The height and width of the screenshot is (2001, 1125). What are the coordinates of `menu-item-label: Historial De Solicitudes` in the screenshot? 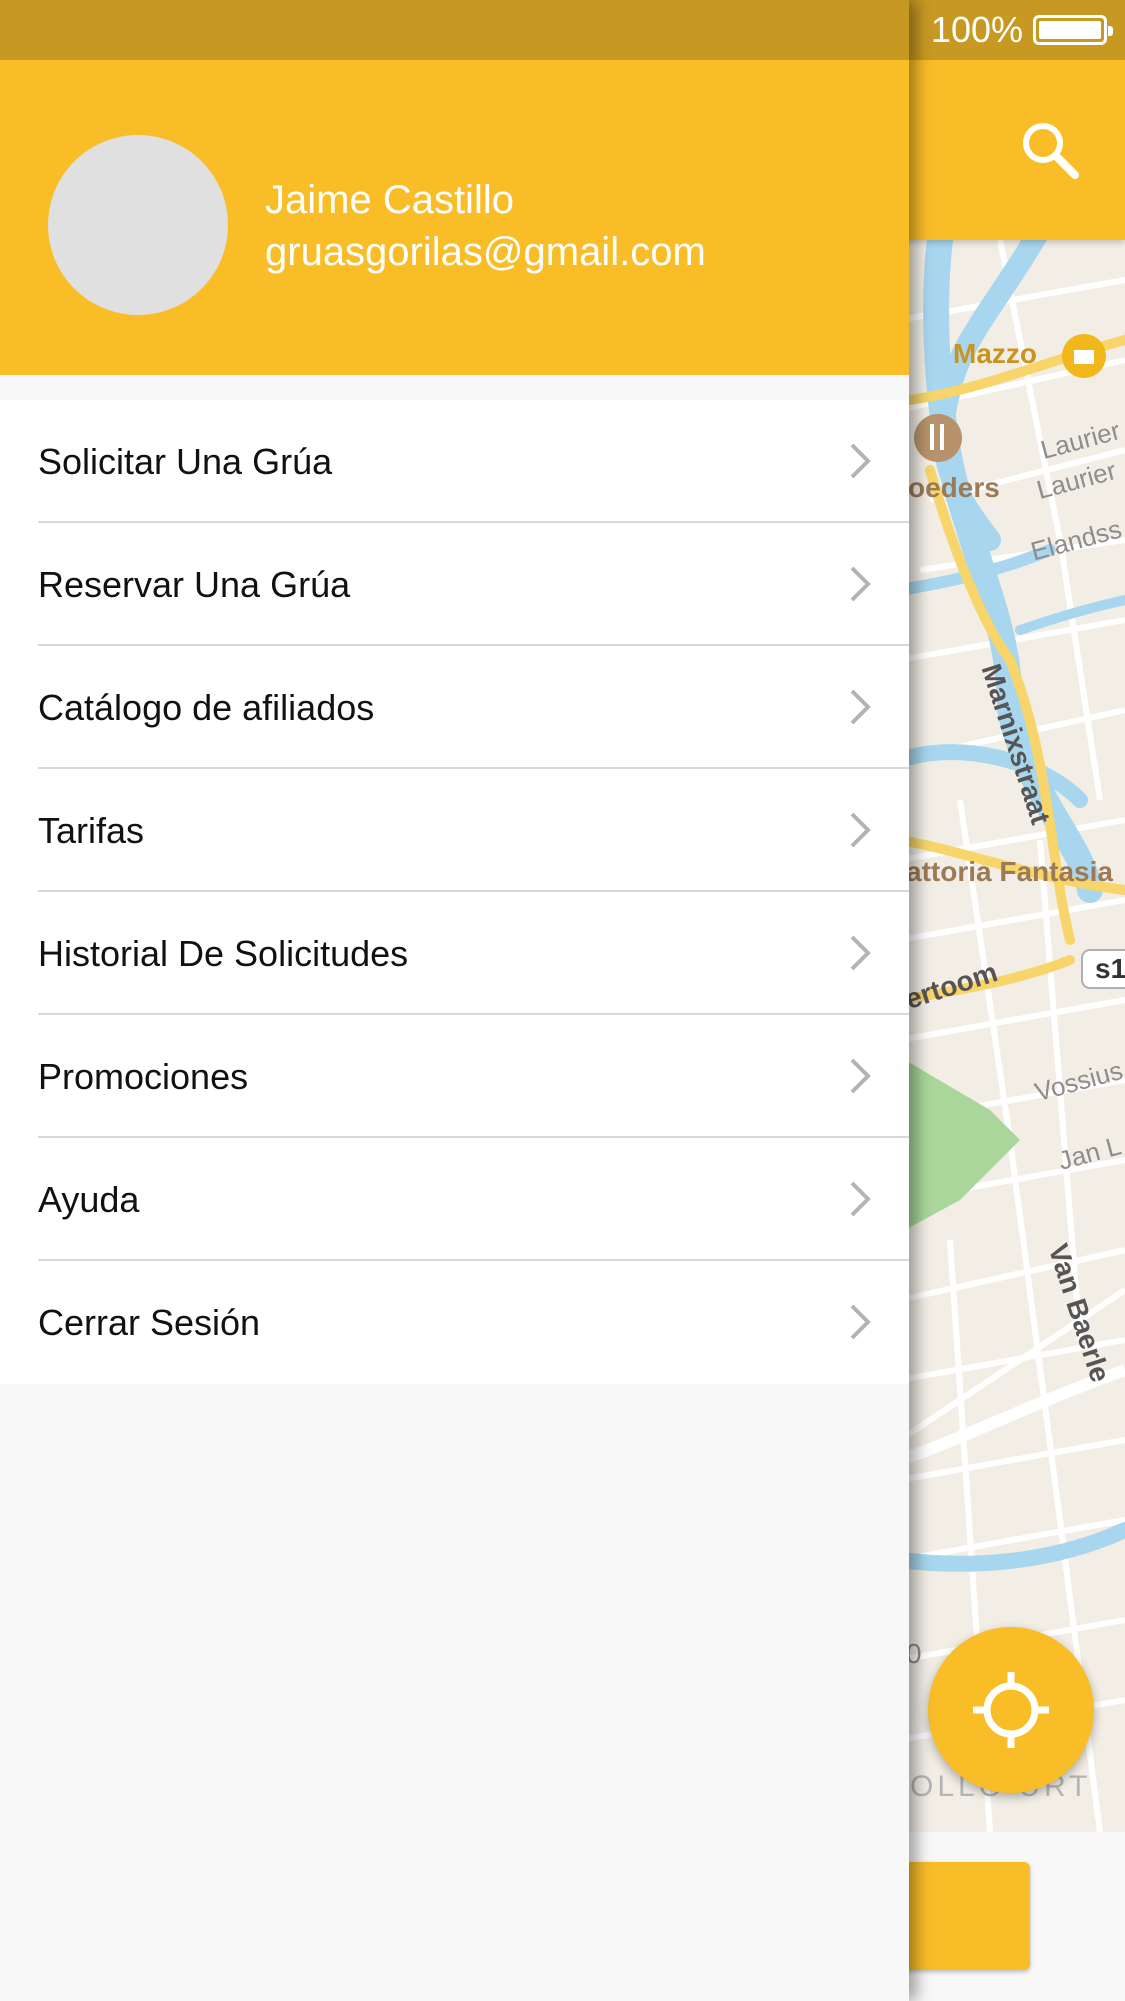 It's located at (223, 953).